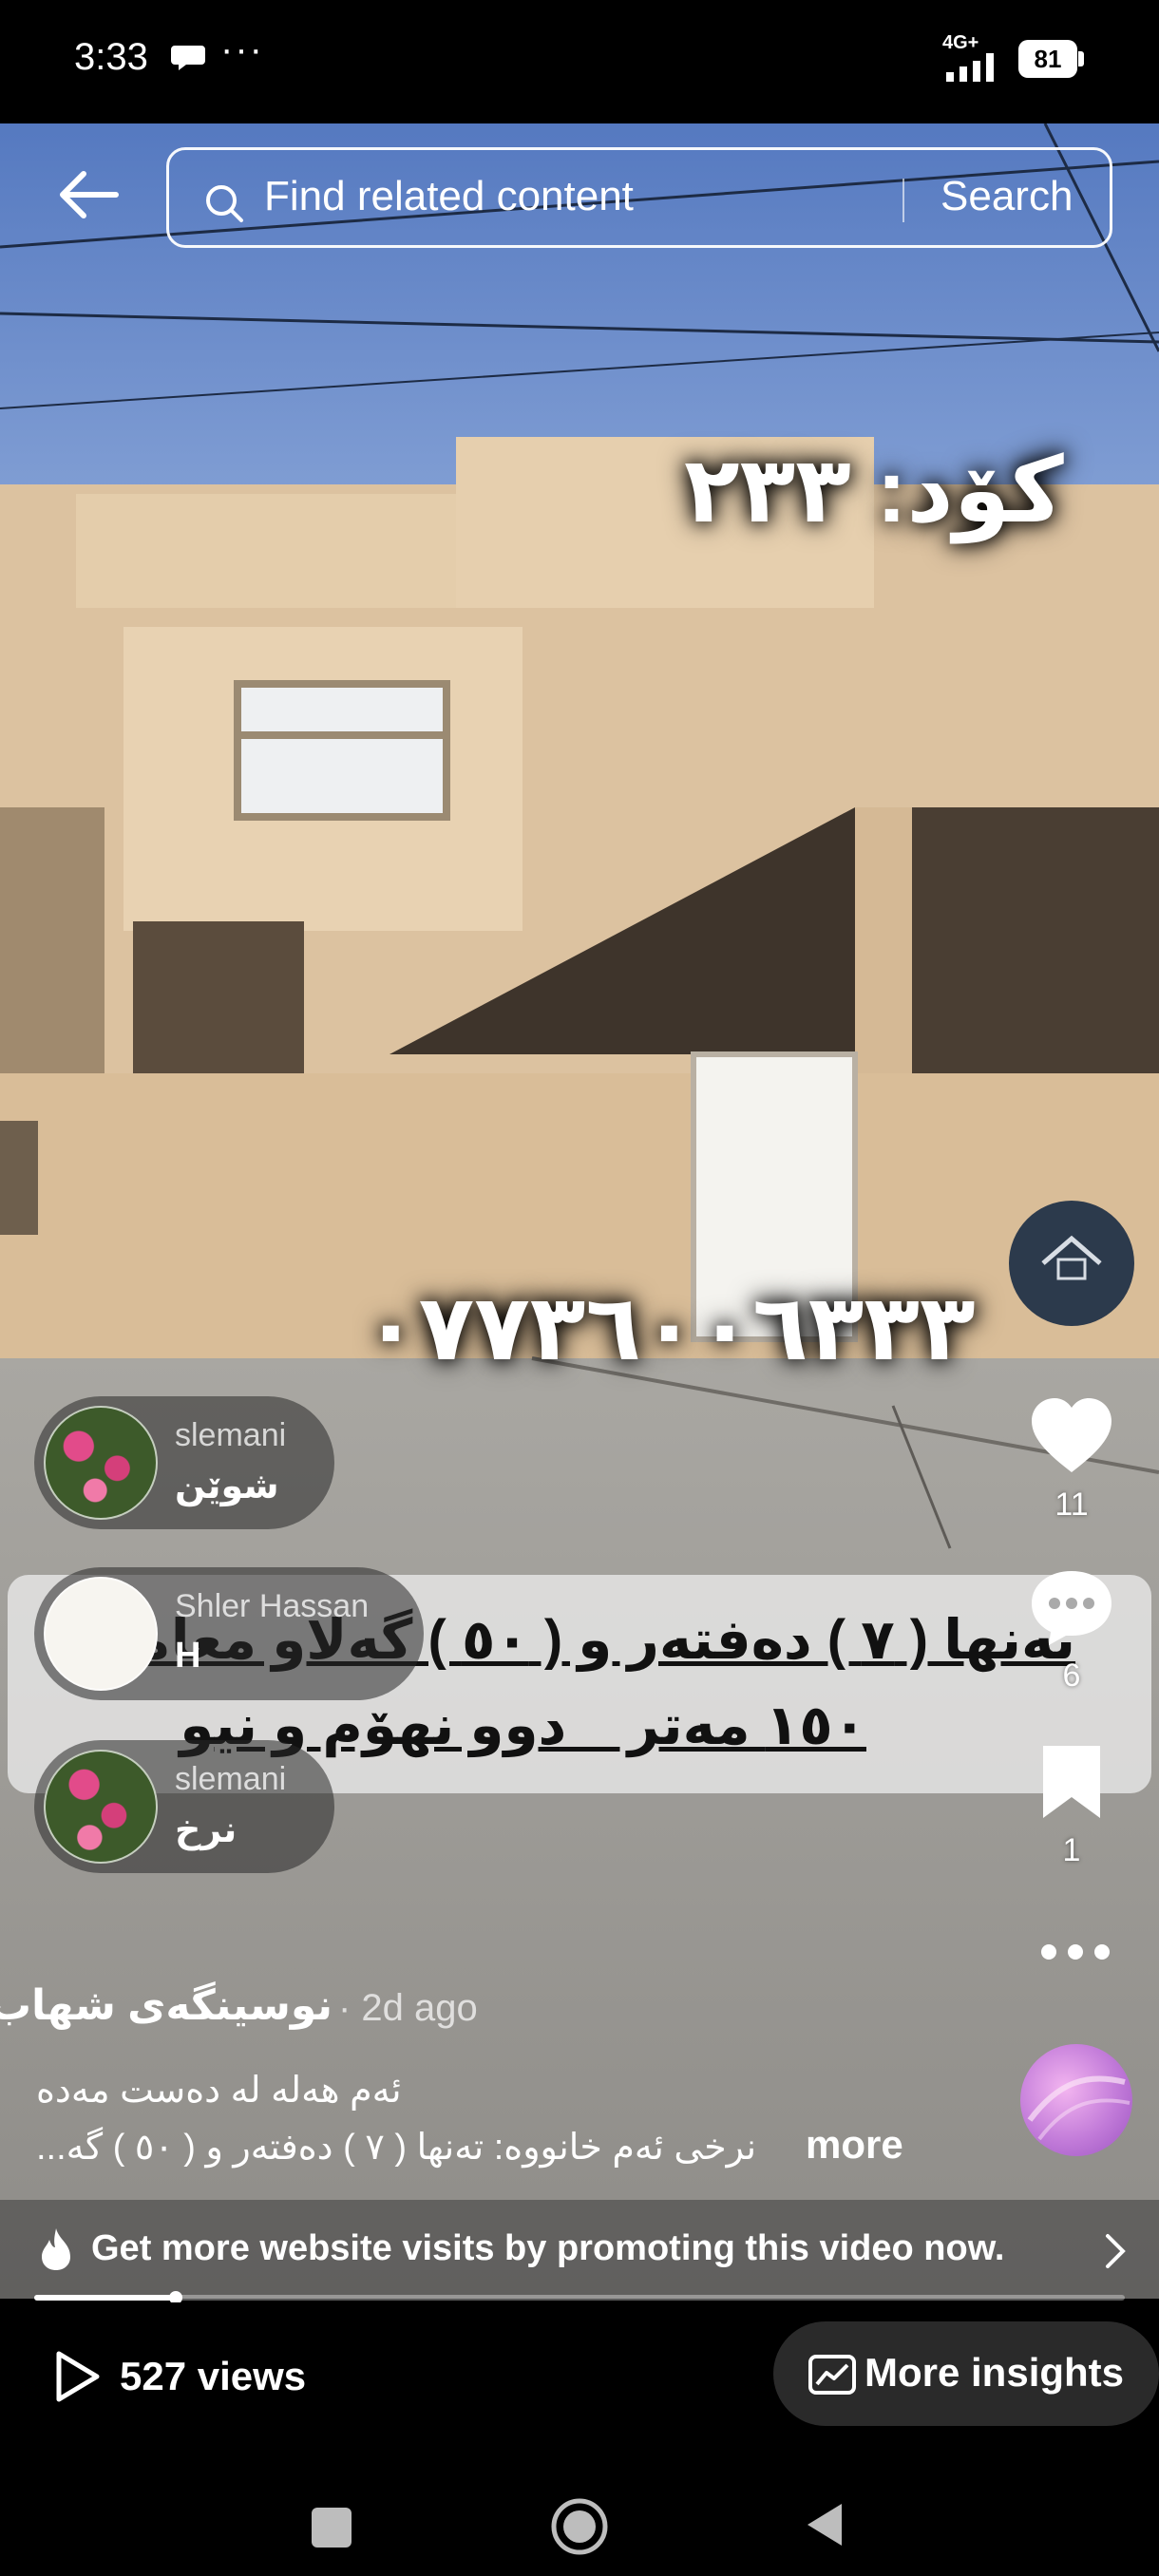 This screenshot has height=2576, width=1159. I want to click on progress-fill, so click(105, 2298).